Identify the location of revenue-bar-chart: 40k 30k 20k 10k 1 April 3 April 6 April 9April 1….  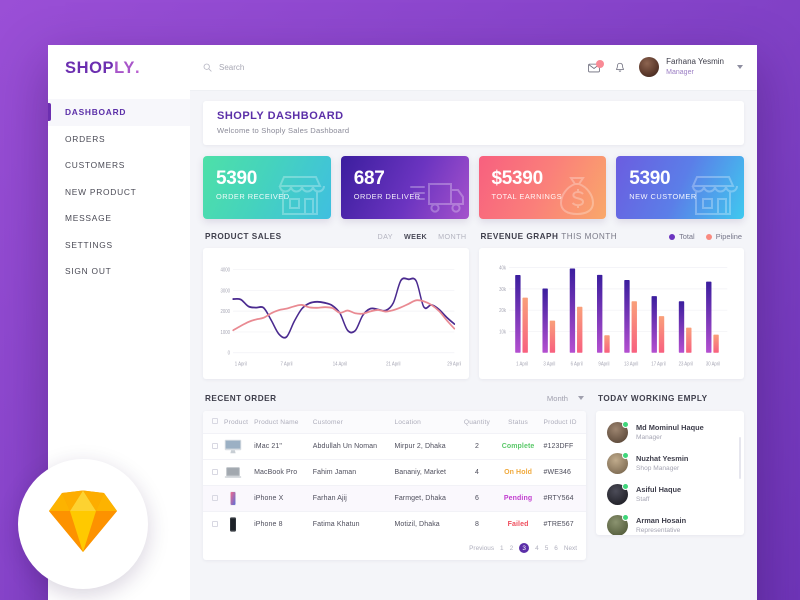
(611, 313).